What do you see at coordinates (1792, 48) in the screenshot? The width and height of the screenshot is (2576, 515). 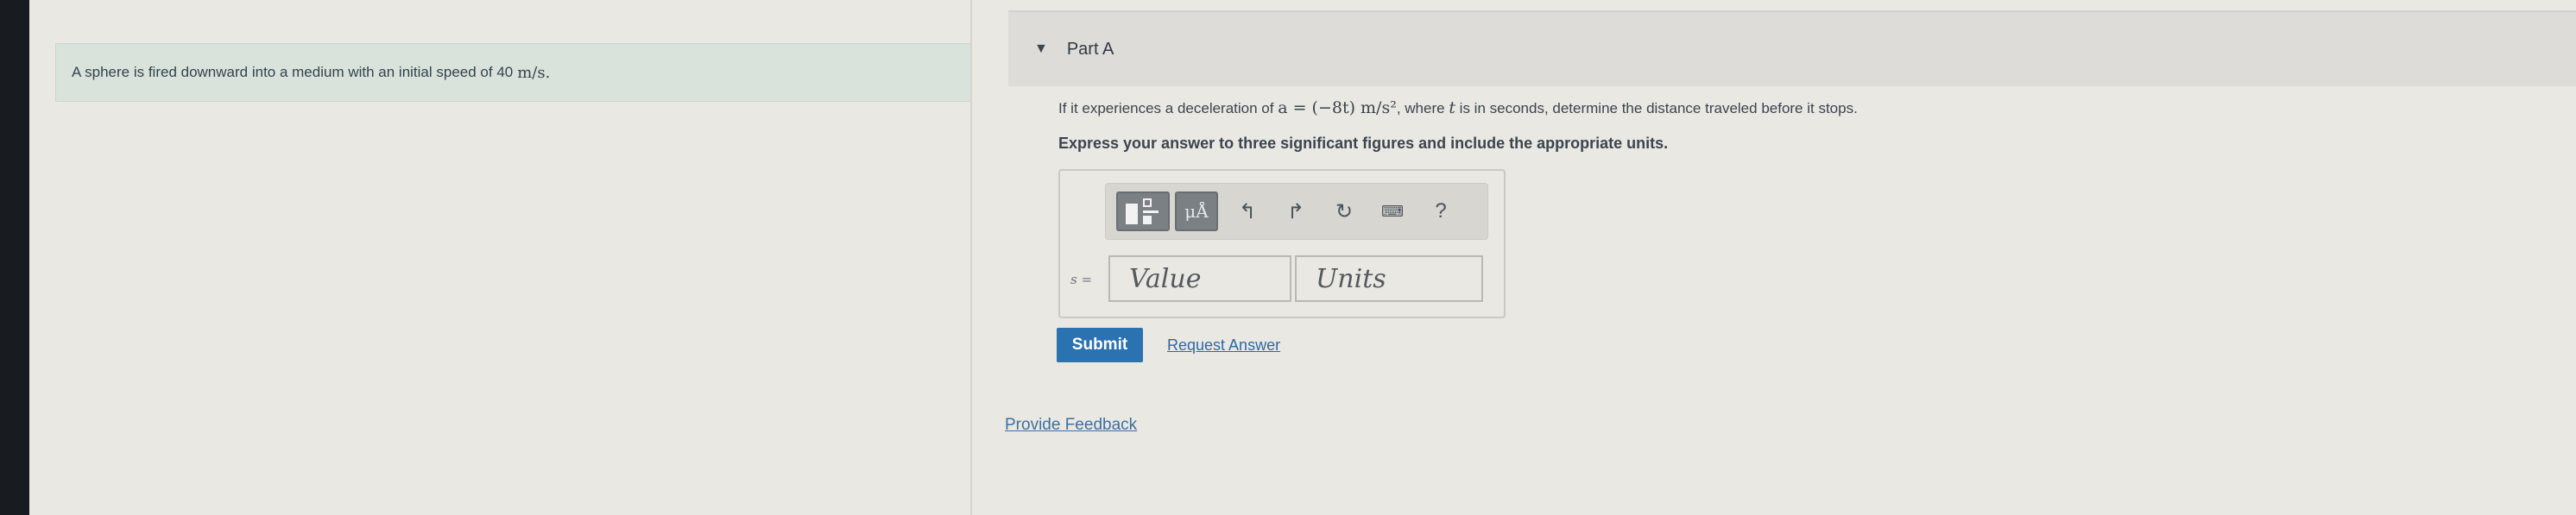 I see `part-a-header: ▼ Part A` at bounding box center [1792, 48].